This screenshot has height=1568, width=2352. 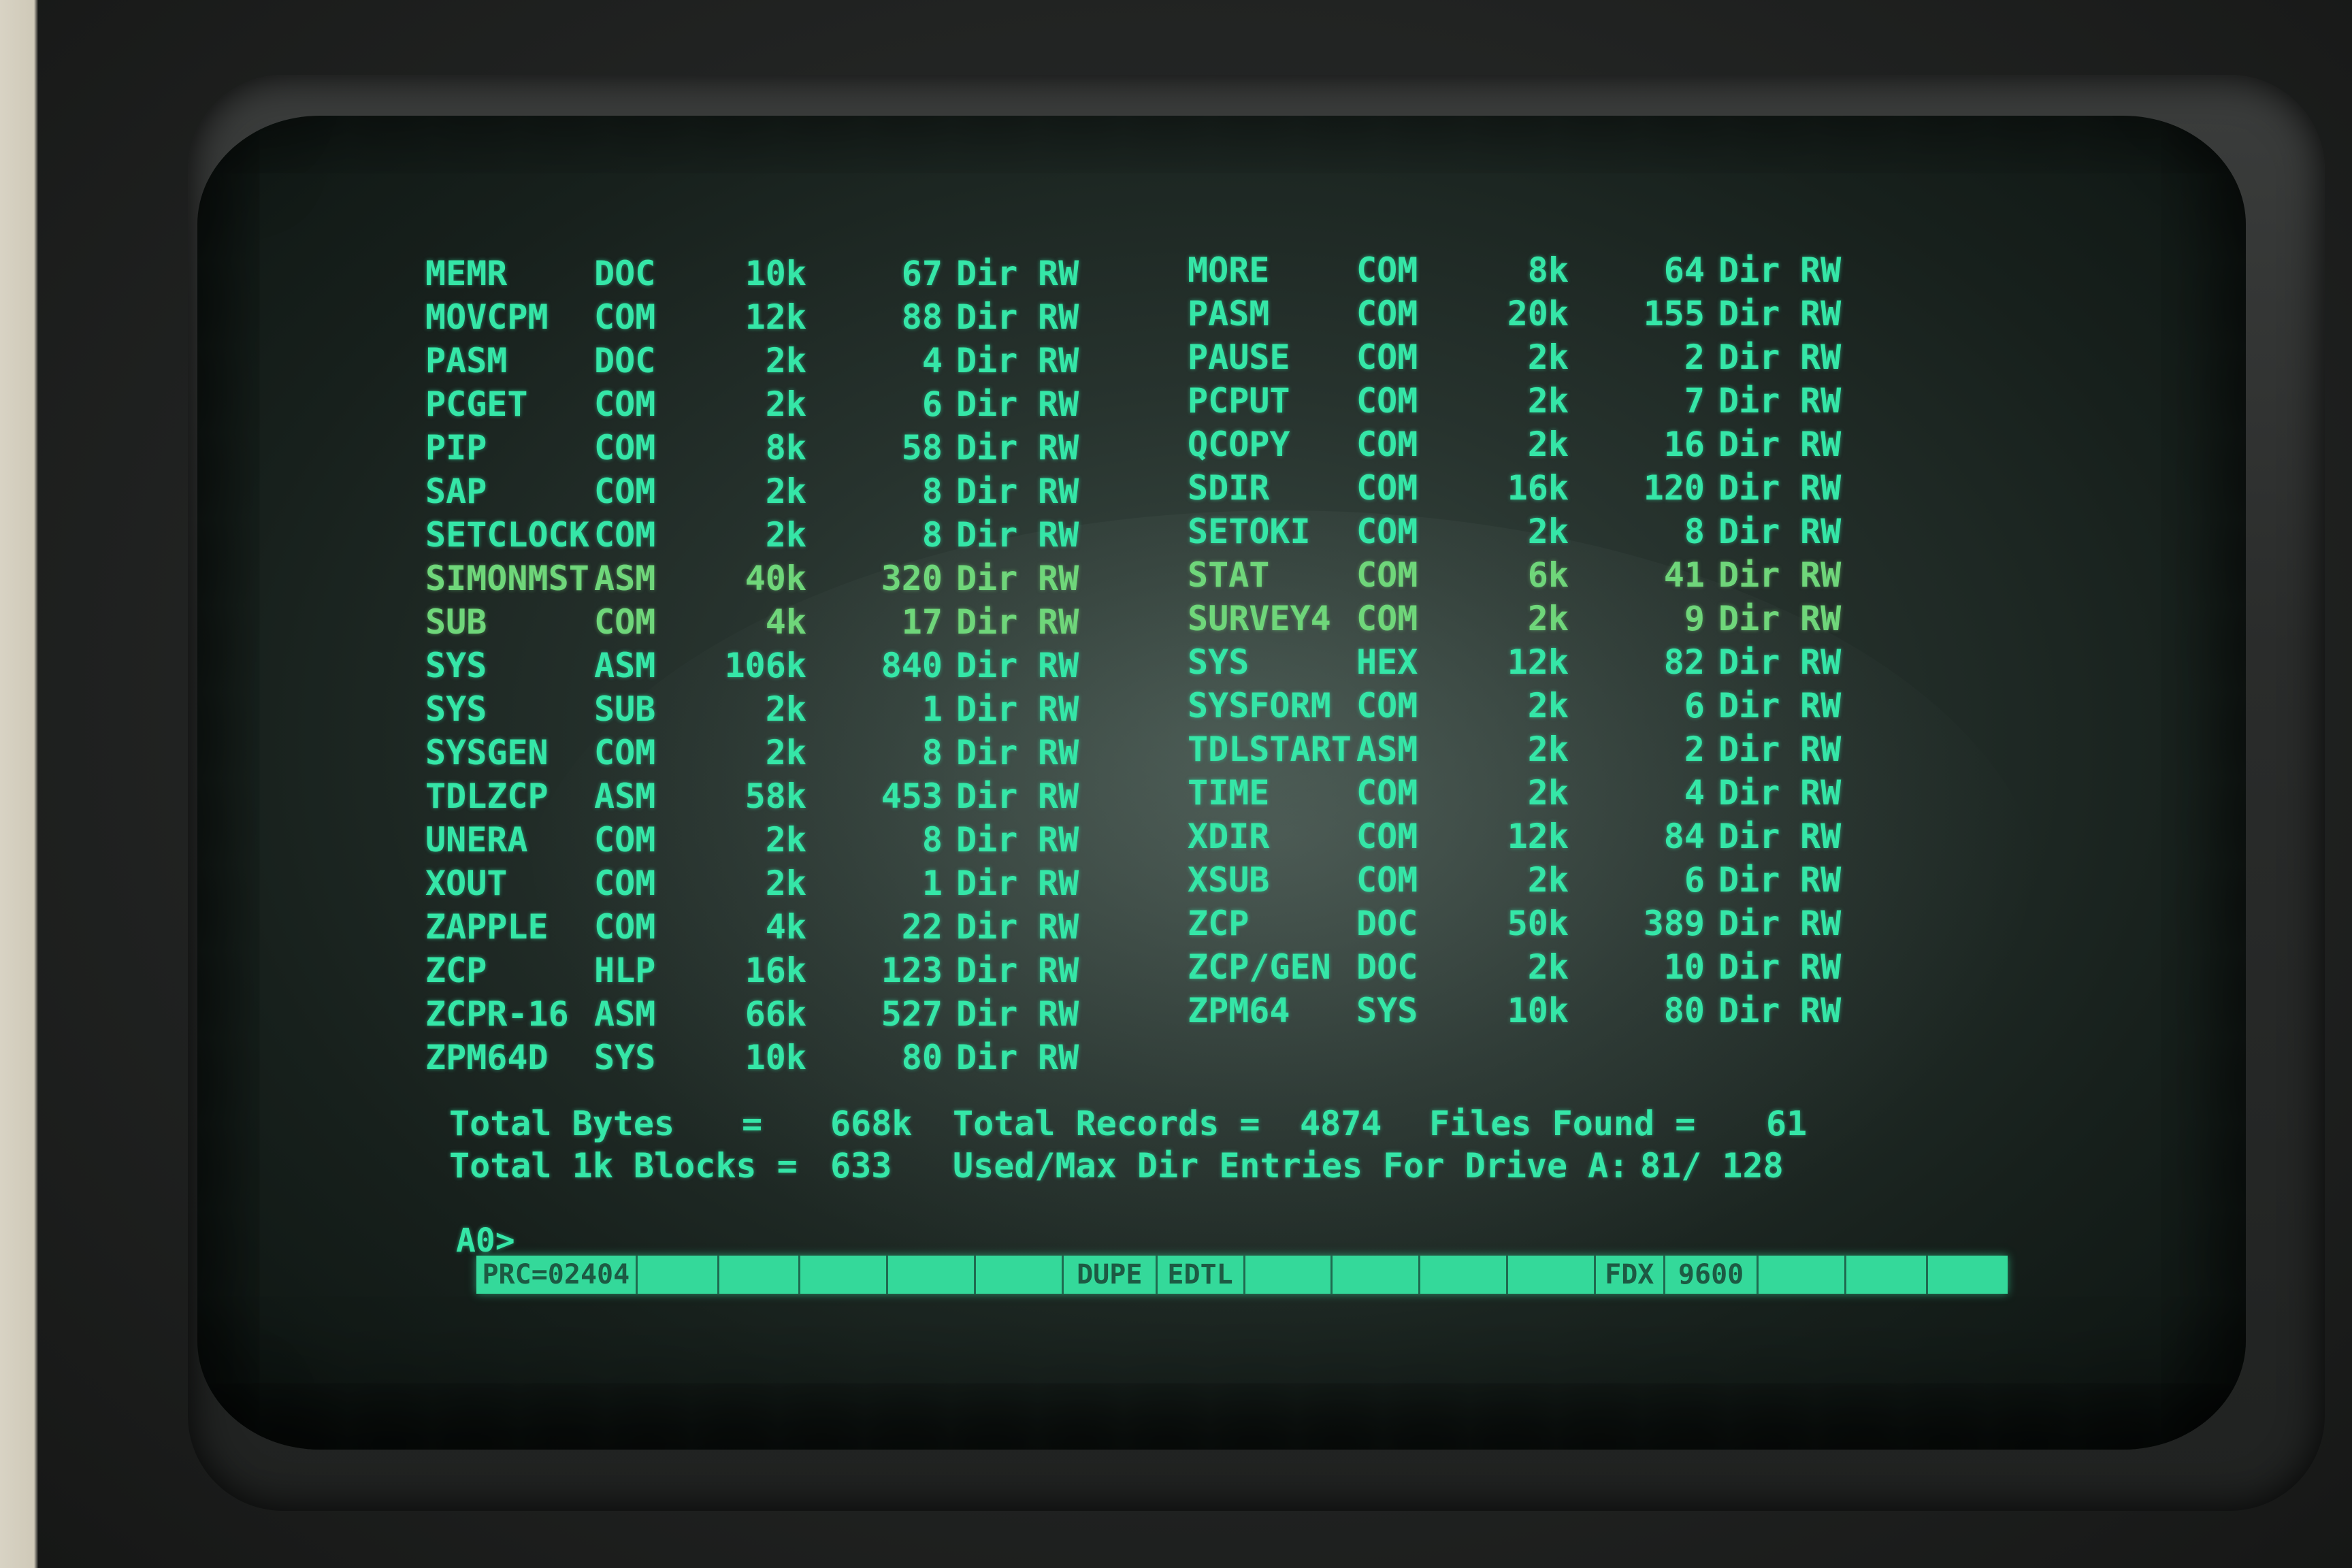 I want to click on file-records: 6, so click(x=1694, y=880).